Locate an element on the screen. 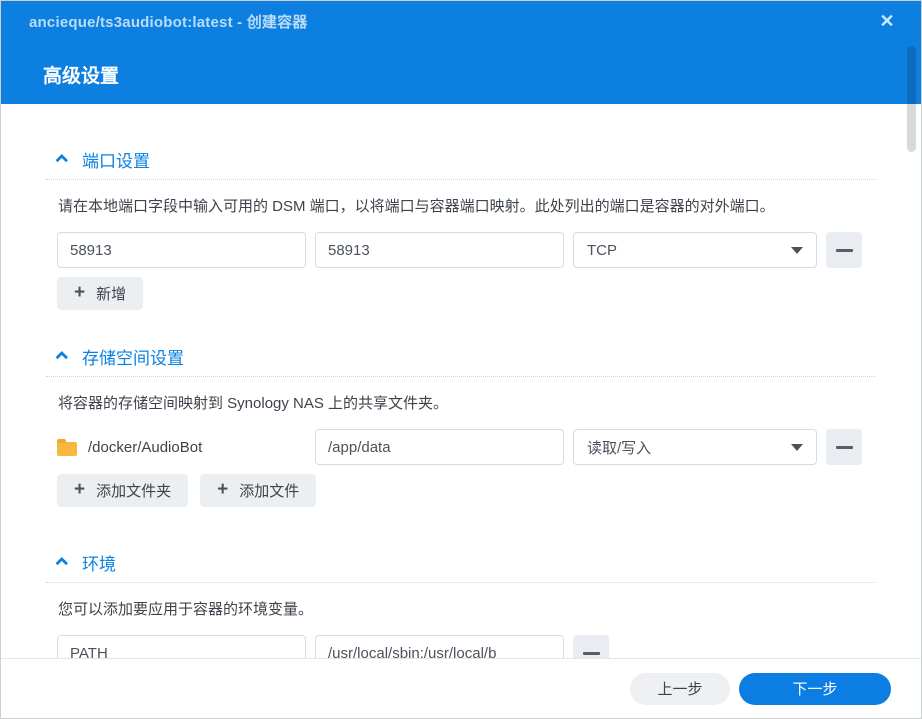  storage-section-toggle: 存储空间设置 is located at coordinates (465, 356).